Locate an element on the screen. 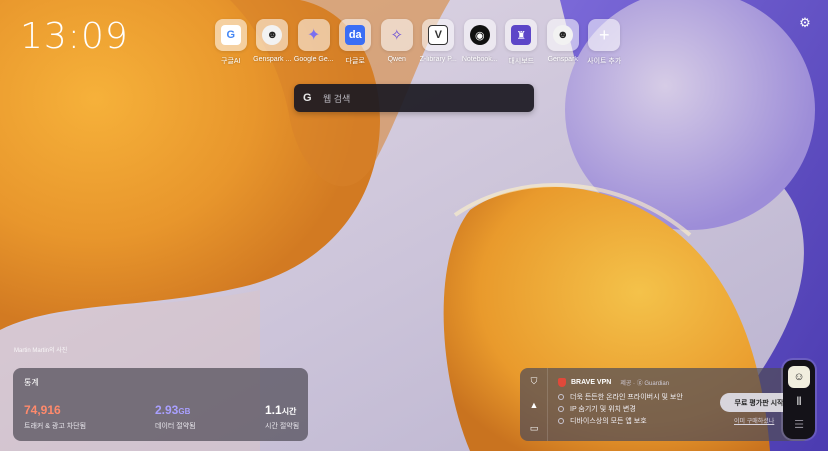  zlibrary-icon: V is located at coordinates (438, 35).